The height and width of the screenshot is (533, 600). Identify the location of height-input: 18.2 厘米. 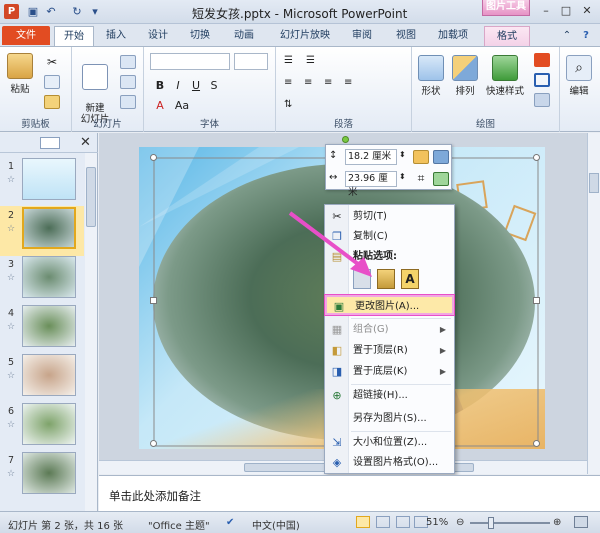
(371, 157).